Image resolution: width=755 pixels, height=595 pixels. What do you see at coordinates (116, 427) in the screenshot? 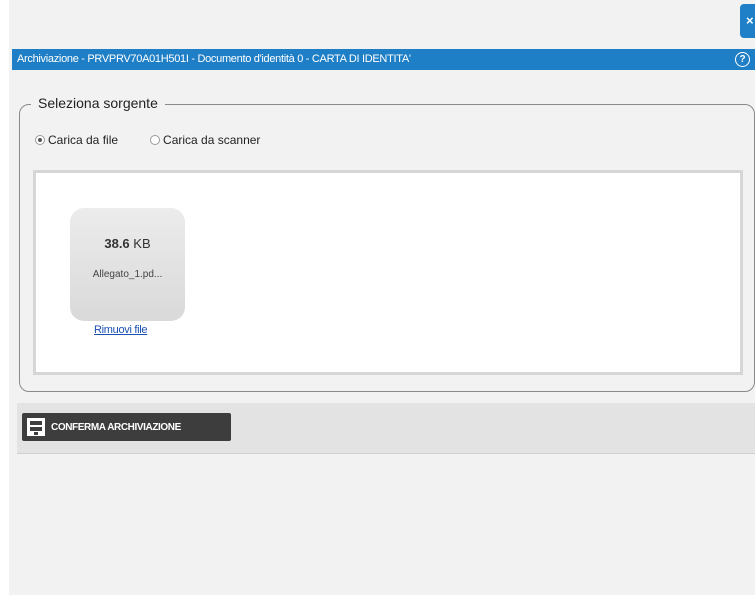
I see `confirm-archive-label: CONFERMA ARCHIVIAZIONE` at bounding box center [116, 427].